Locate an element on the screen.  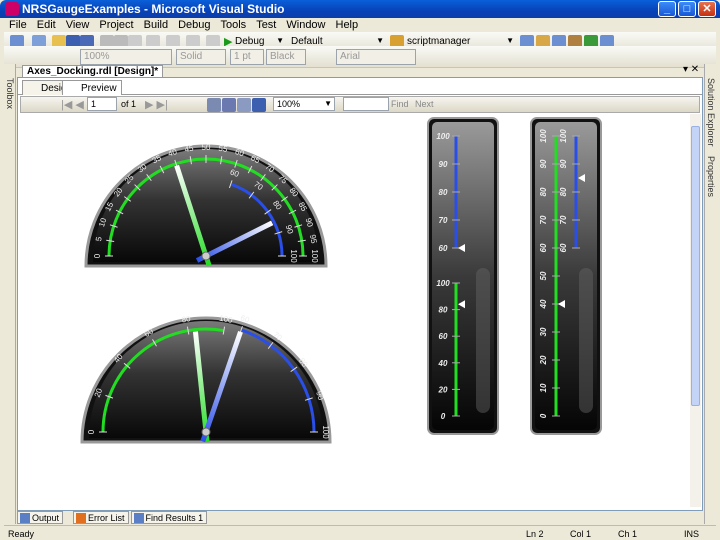
line-width-combo: 1 pt is located at coordinates (247, 57).